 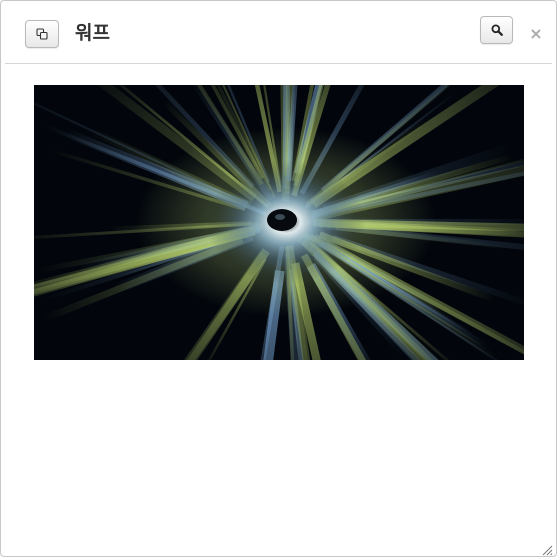 I want to click on resize-grip-icon, so click(x=547, y=548).